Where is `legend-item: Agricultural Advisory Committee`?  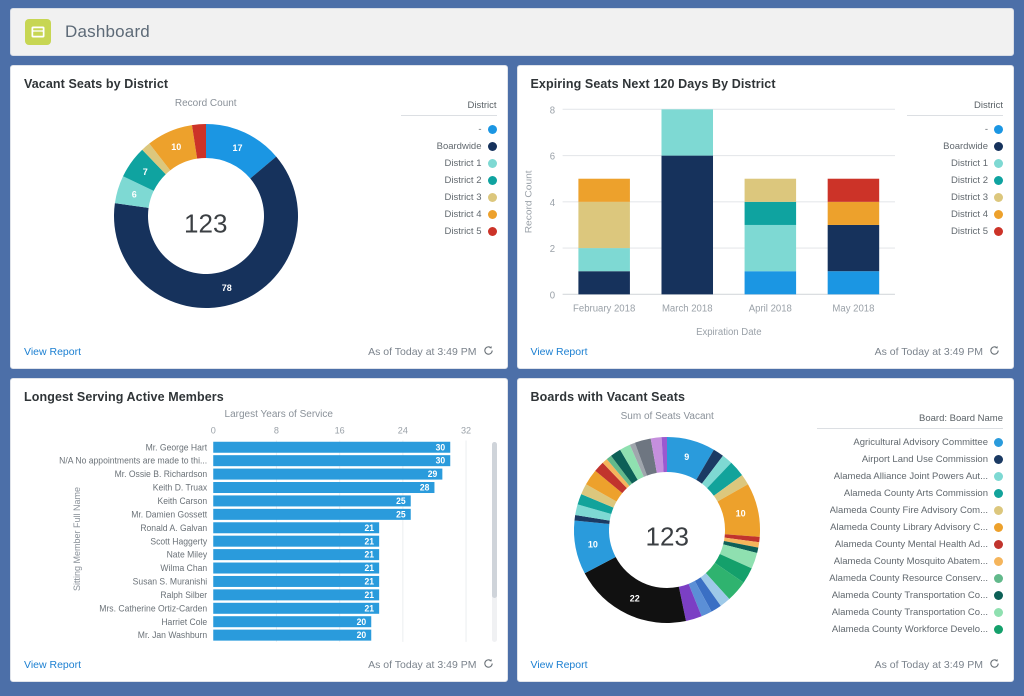 legend-item: Agricultural Advisory Committee is located at coordinates (910, 442).